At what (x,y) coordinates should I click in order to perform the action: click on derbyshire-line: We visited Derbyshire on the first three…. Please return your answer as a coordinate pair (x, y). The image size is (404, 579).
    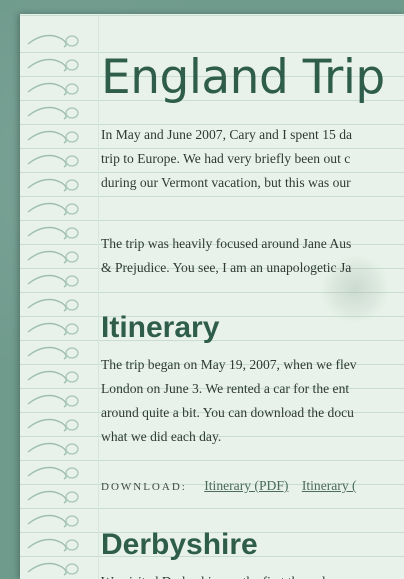
    Looking at the image, I should click on (252, 574).